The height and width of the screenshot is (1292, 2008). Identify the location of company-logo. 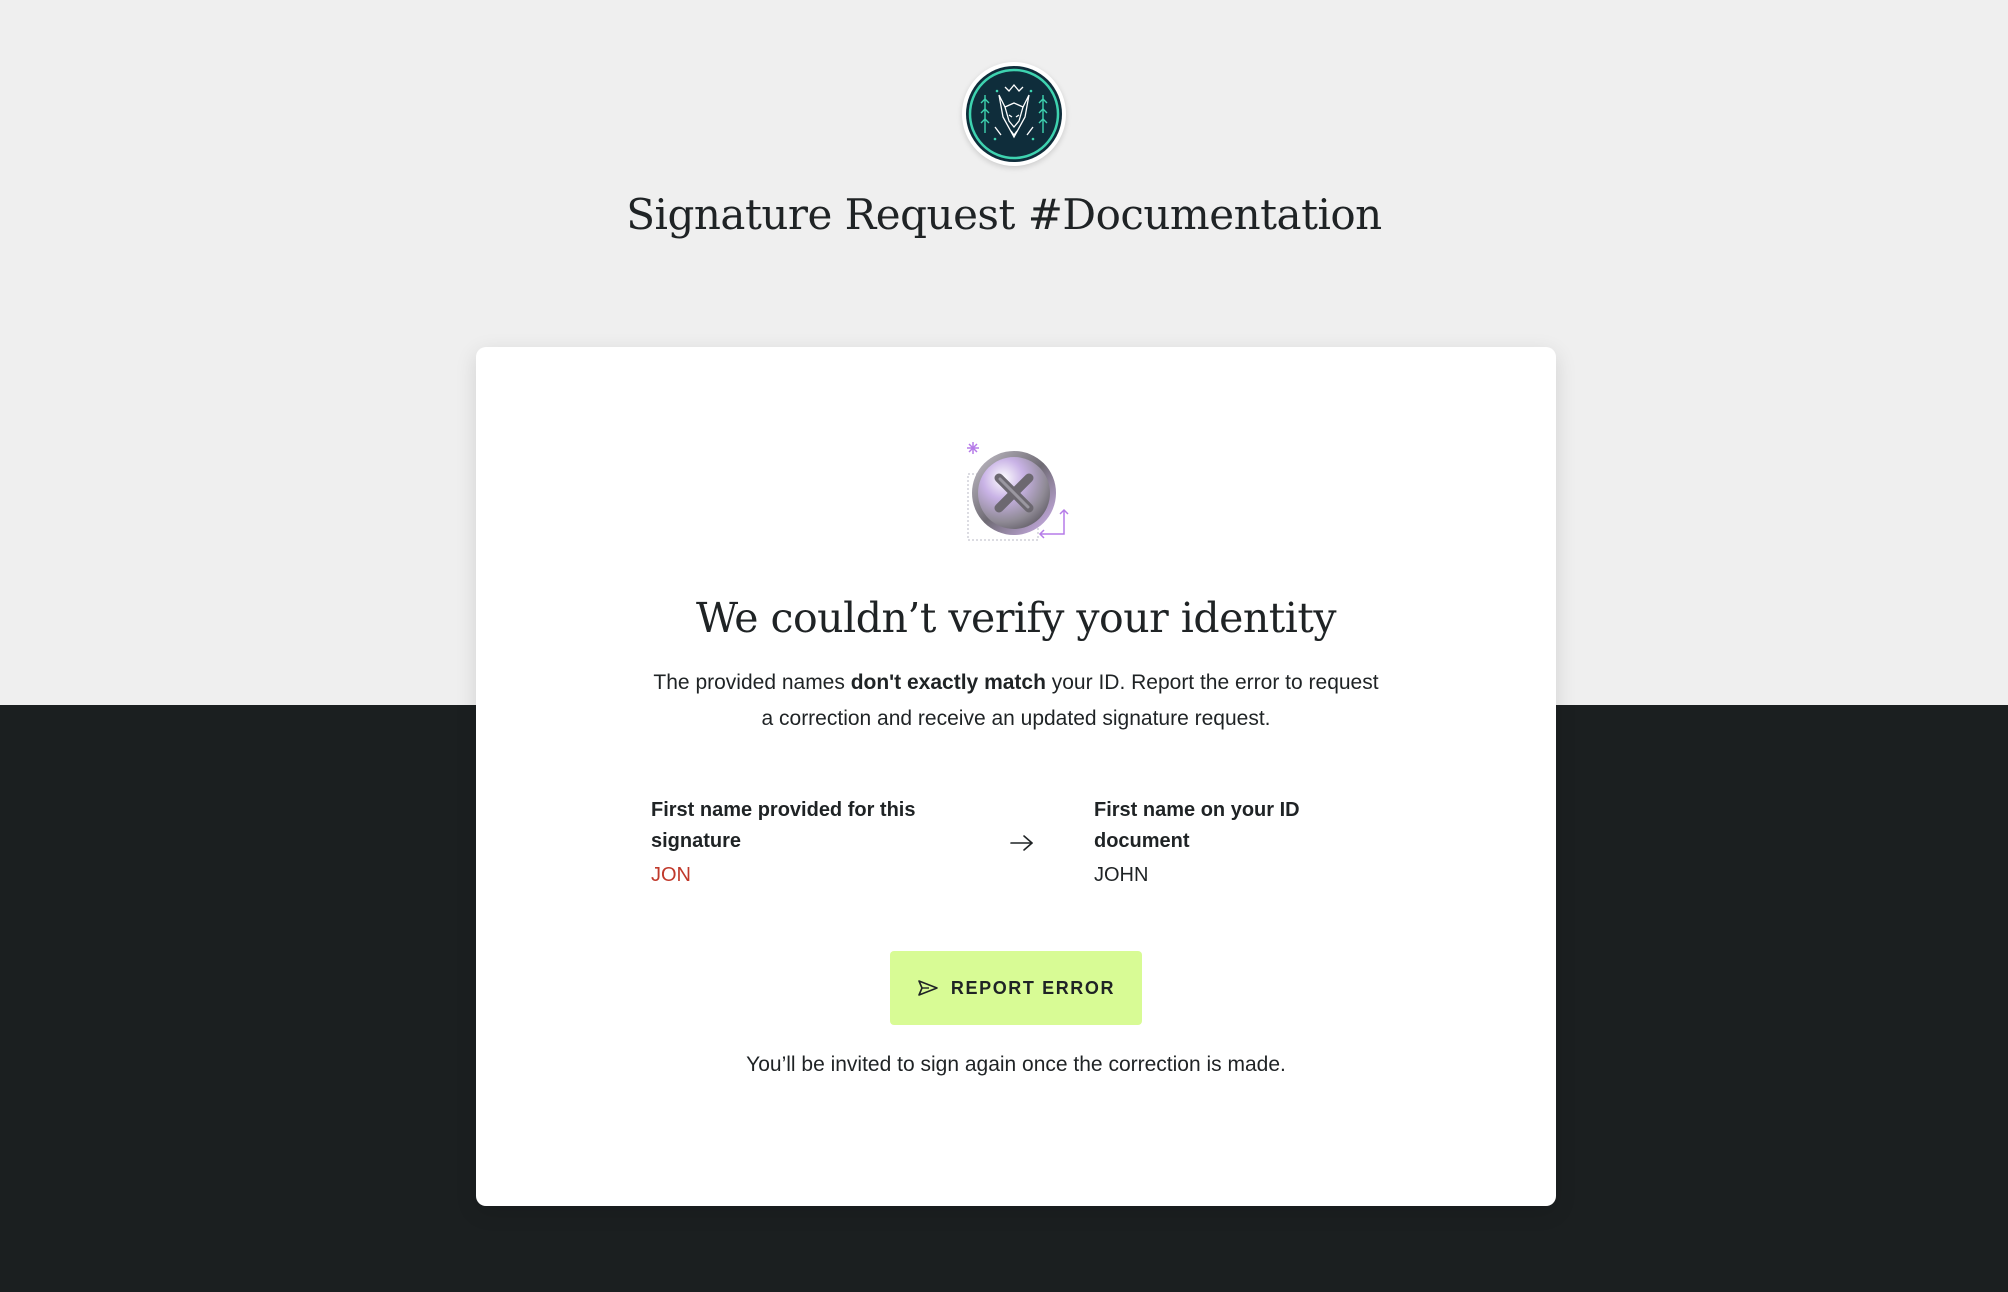
(1014, 114).